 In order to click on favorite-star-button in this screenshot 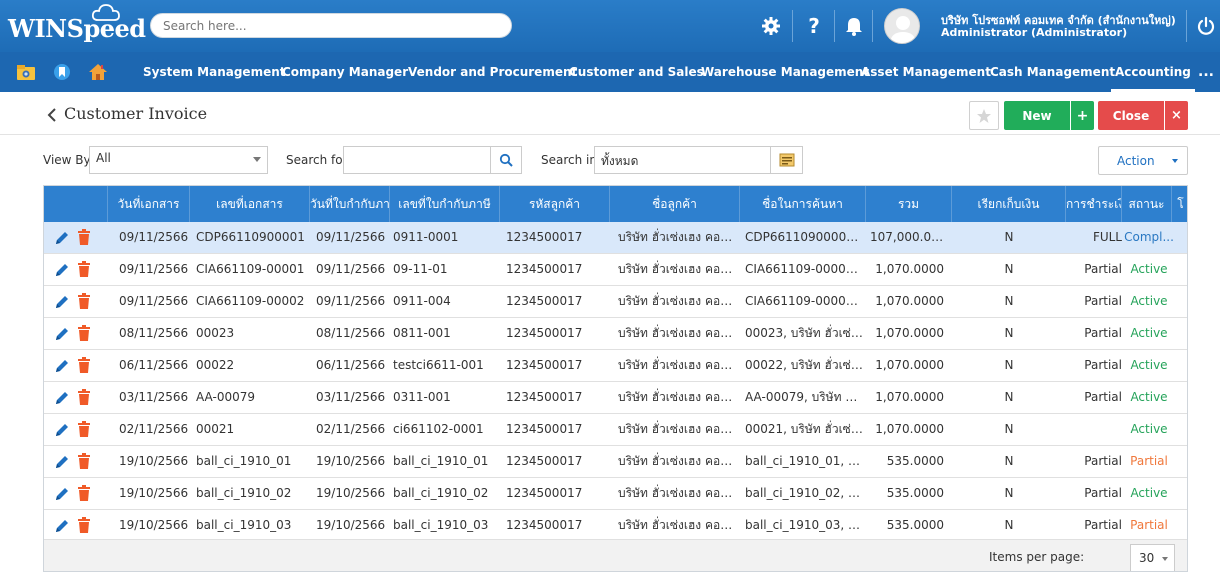, I will do `click(984, 115)`.